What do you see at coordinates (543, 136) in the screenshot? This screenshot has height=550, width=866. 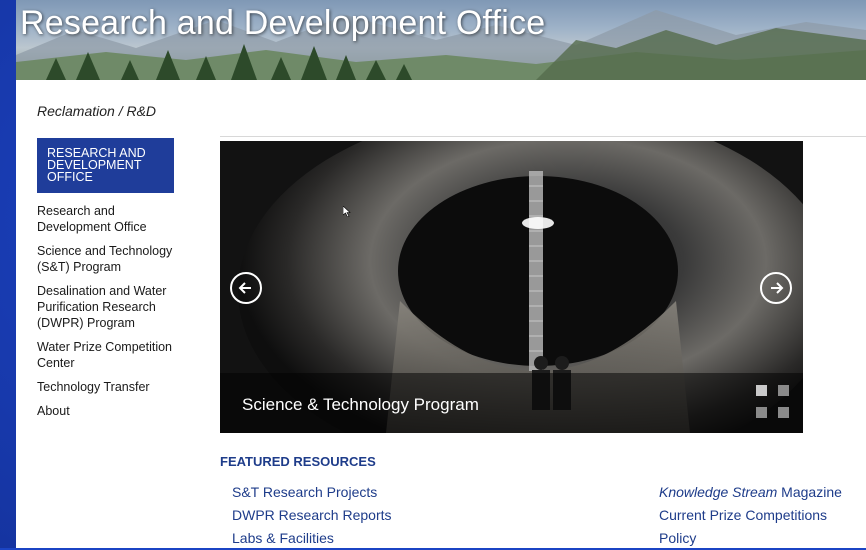 I see `header-divider` at bounding box center [543, 136].